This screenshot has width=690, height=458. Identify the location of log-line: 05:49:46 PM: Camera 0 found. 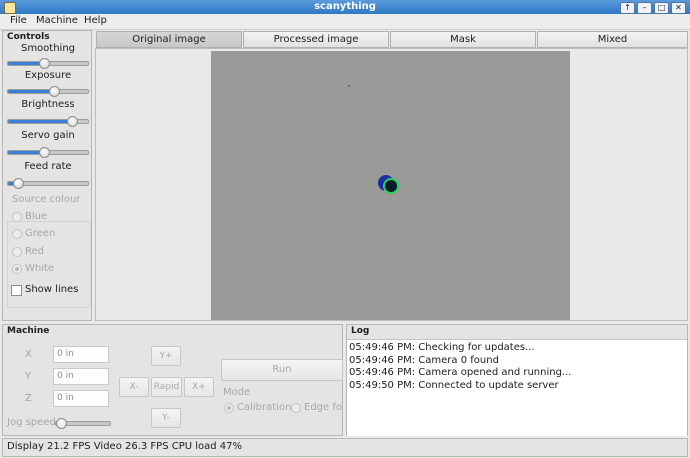
(424, 360).